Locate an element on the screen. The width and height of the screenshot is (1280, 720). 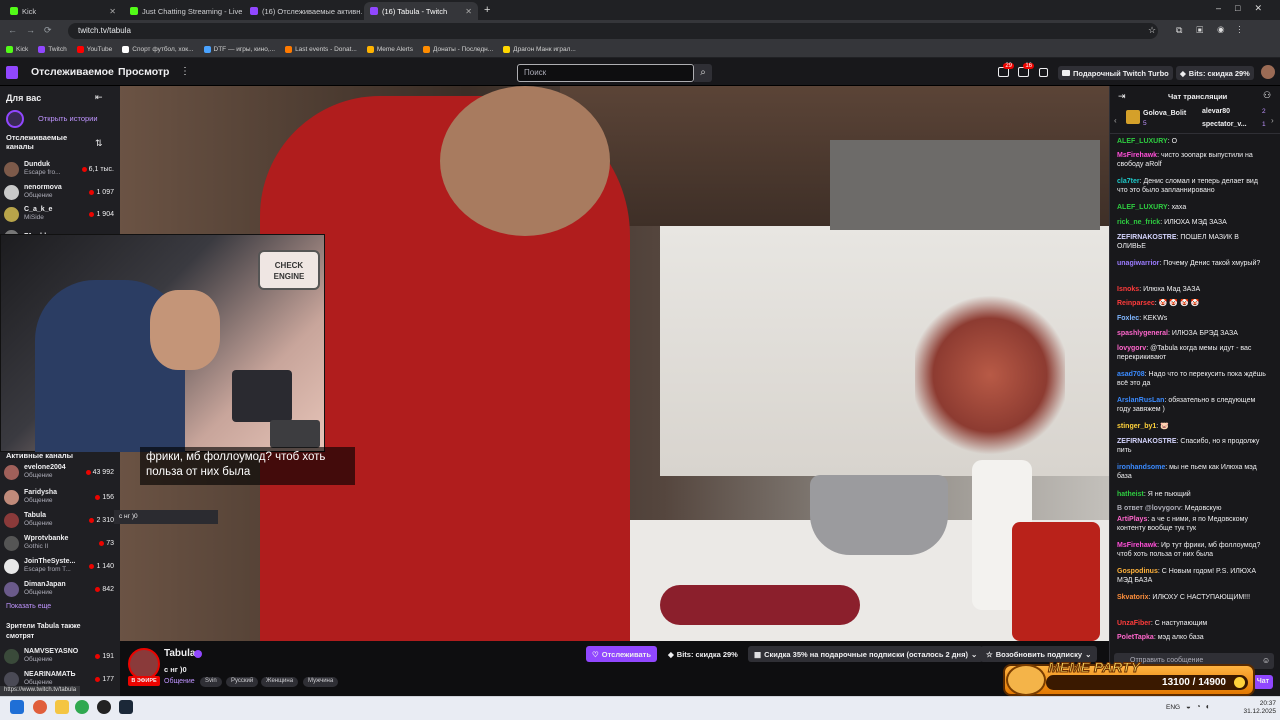
stream-category: Общение is located at coordinates (179, 681).